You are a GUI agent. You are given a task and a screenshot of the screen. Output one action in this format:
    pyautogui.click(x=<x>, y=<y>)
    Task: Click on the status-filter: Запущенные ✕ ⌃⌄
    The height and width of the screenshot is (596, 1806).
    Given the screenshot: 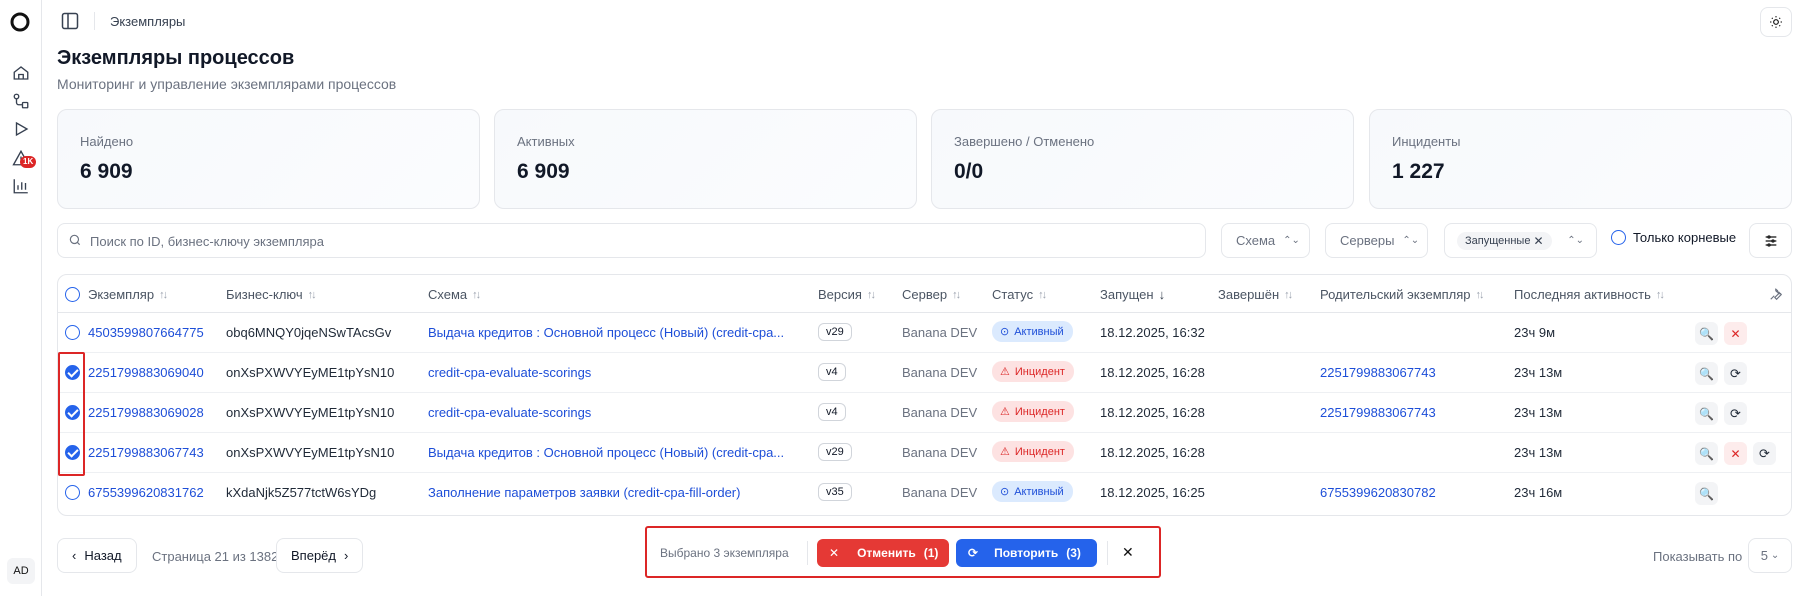 What is the action you would take?
    pyautogui.click(x=1520, y=240)
    